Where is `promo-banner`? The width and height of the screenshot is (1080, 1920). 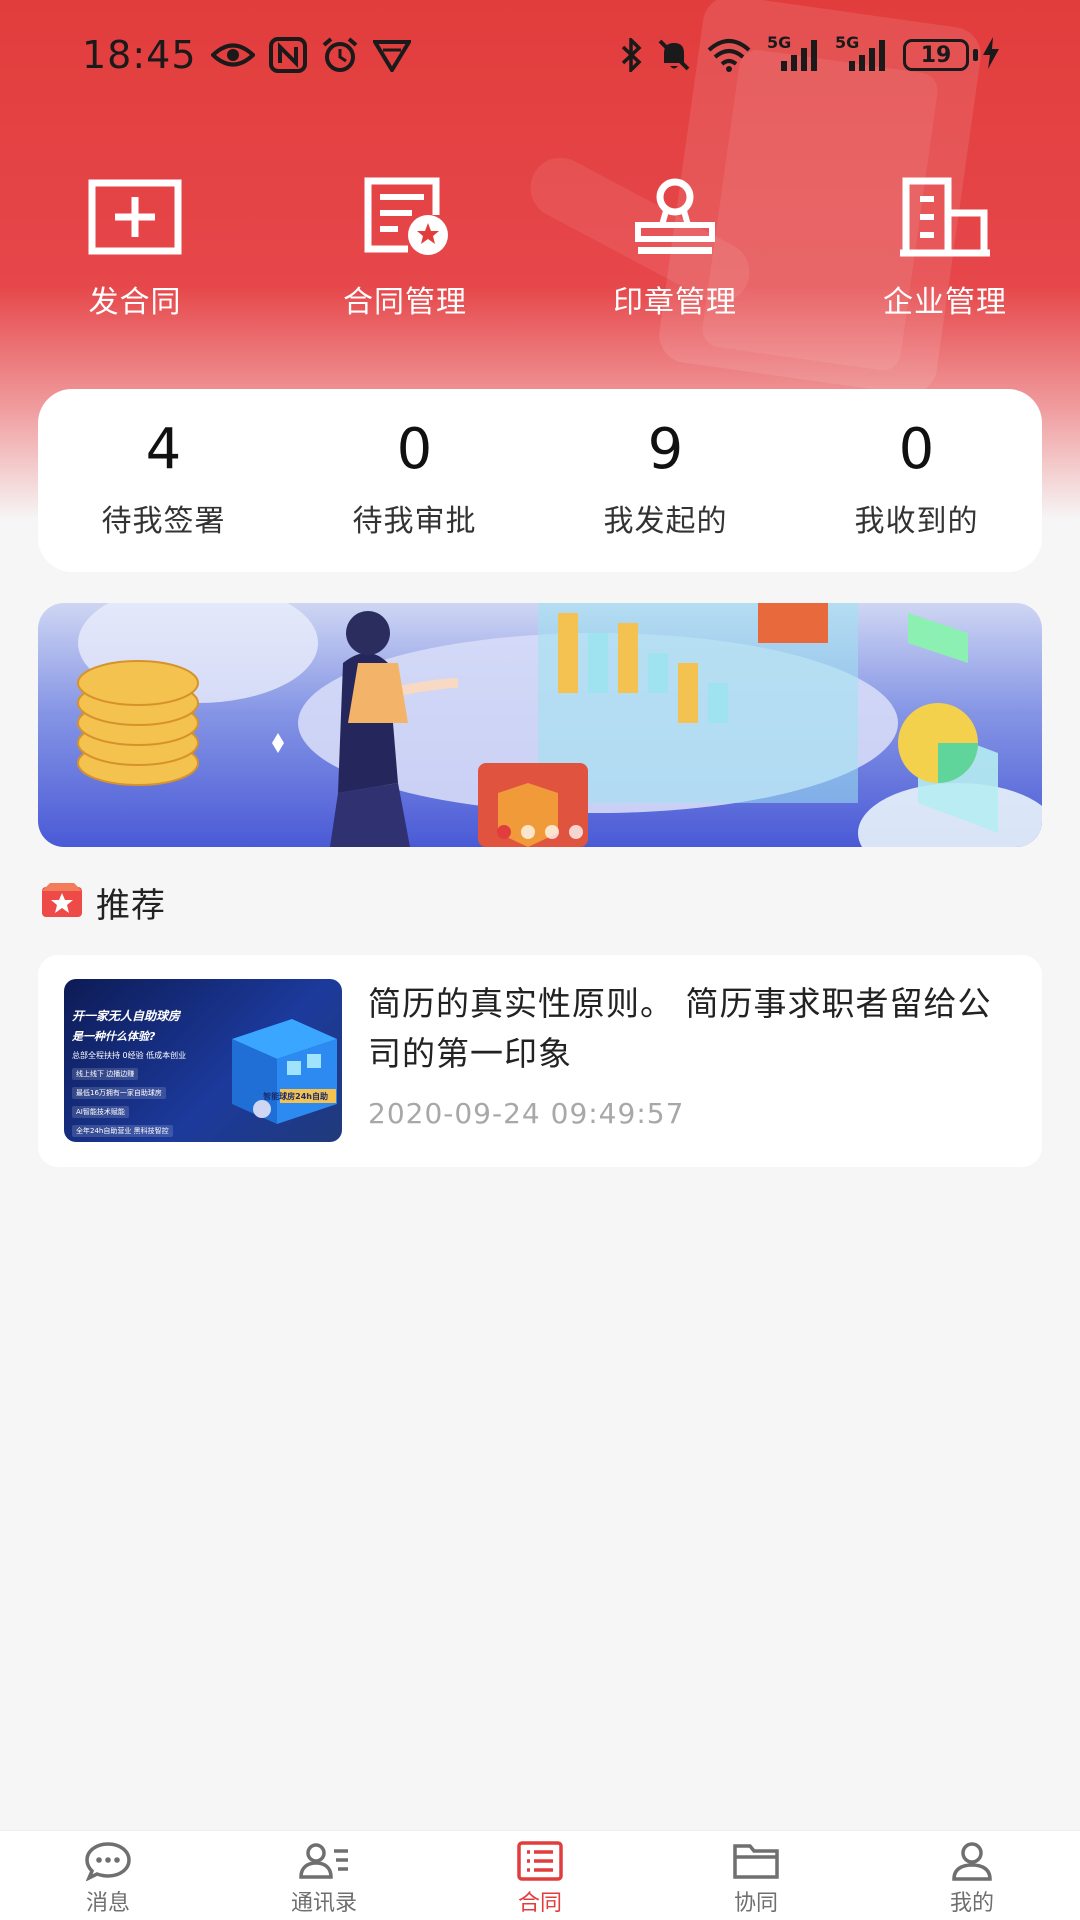
promo-banner is located at coordinates (540, 725).